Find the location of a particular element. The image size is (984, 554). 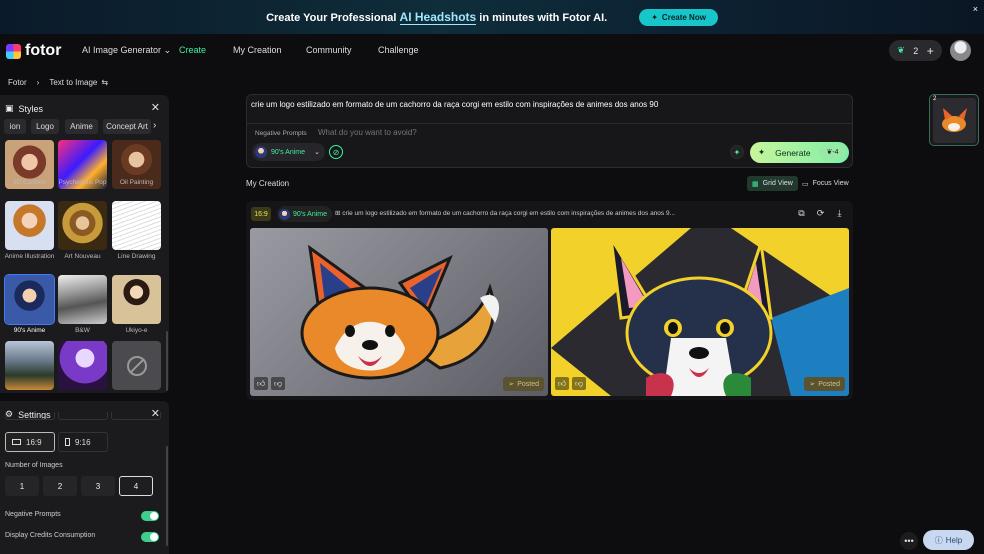

history-item: 2 is located at coordinates (954, 120).